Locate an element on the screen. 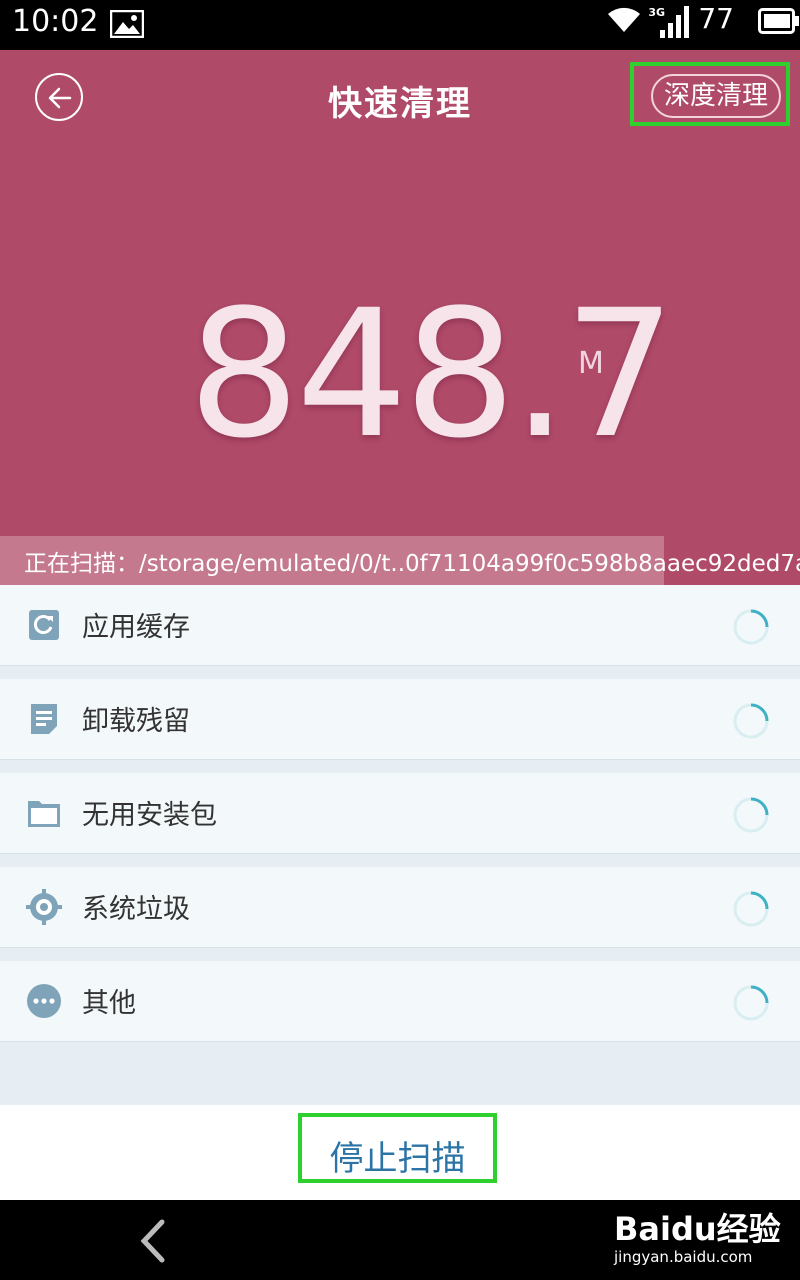 The image size is (800, 1280). status-bar: 10:02 3G 77 is located at coordinates (400, 25).